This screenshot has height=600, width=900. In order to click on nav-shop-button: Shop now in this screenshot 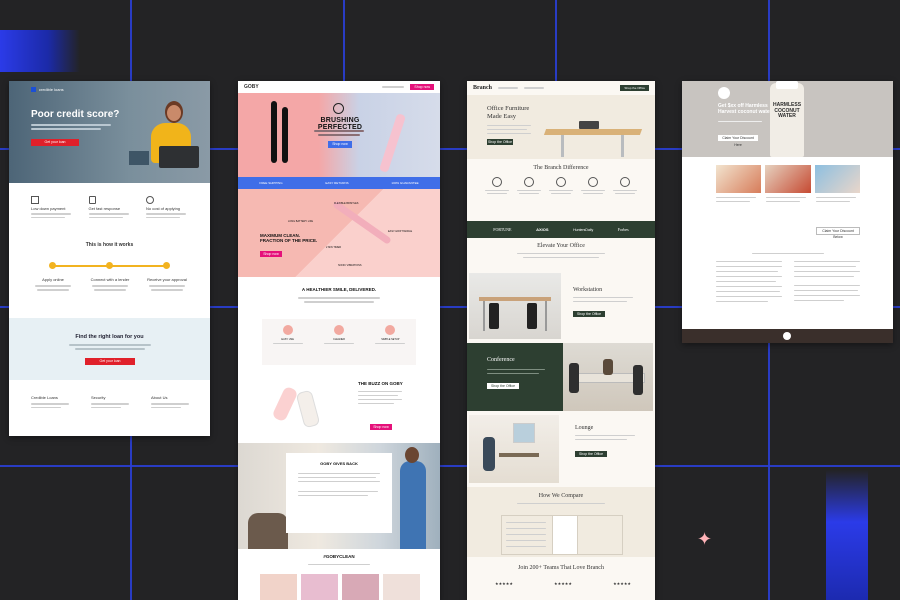, I will do `click(422, 87)`.